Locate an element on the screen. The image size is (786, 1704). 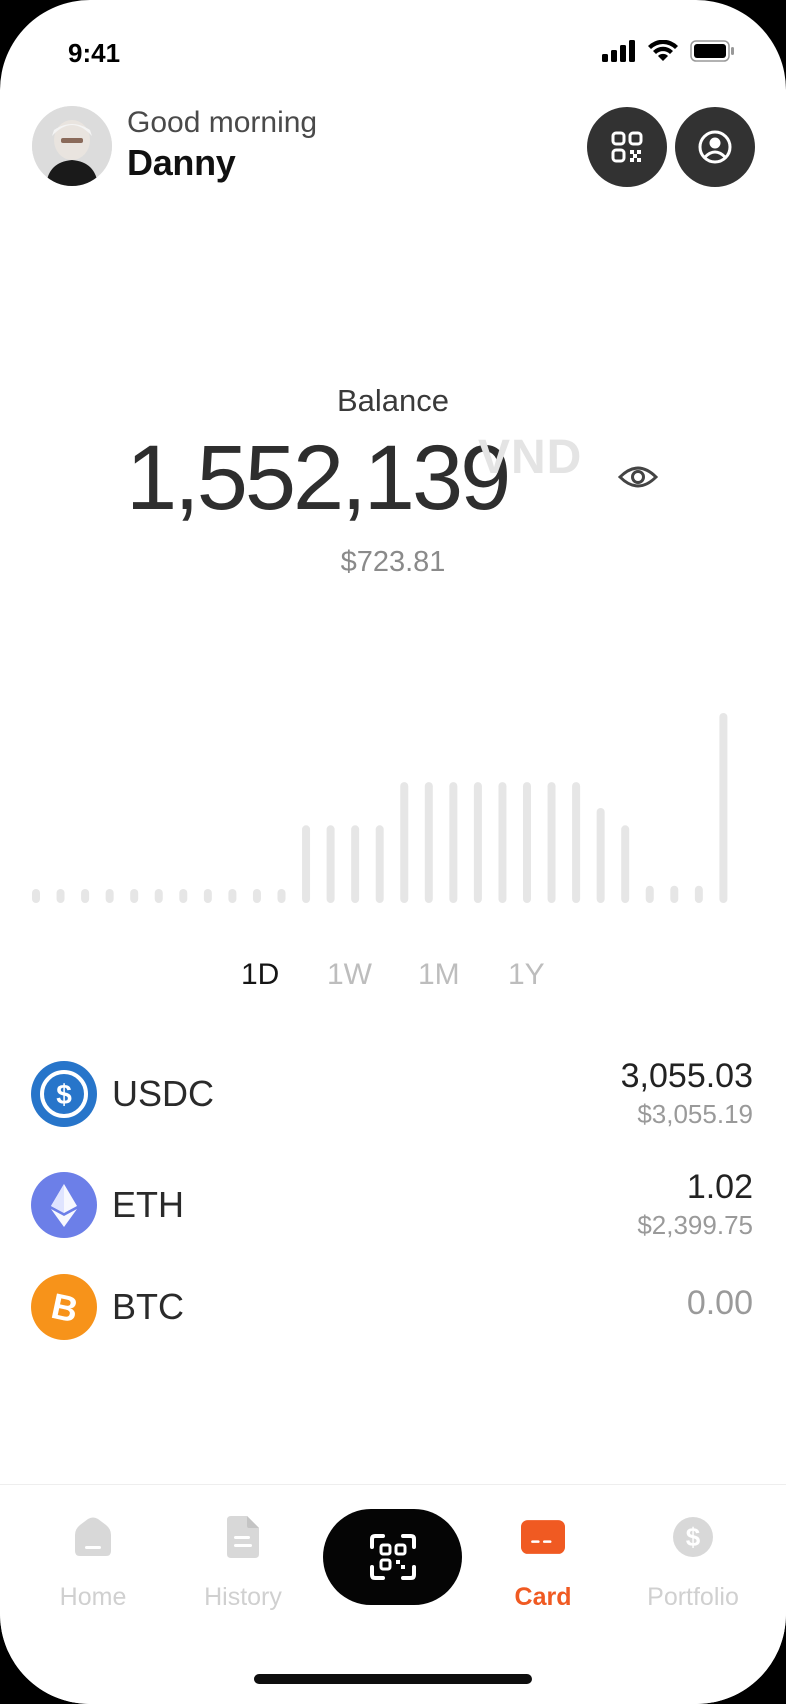
usdc-coin-icon: $ is located at coordinates (64, 1094).